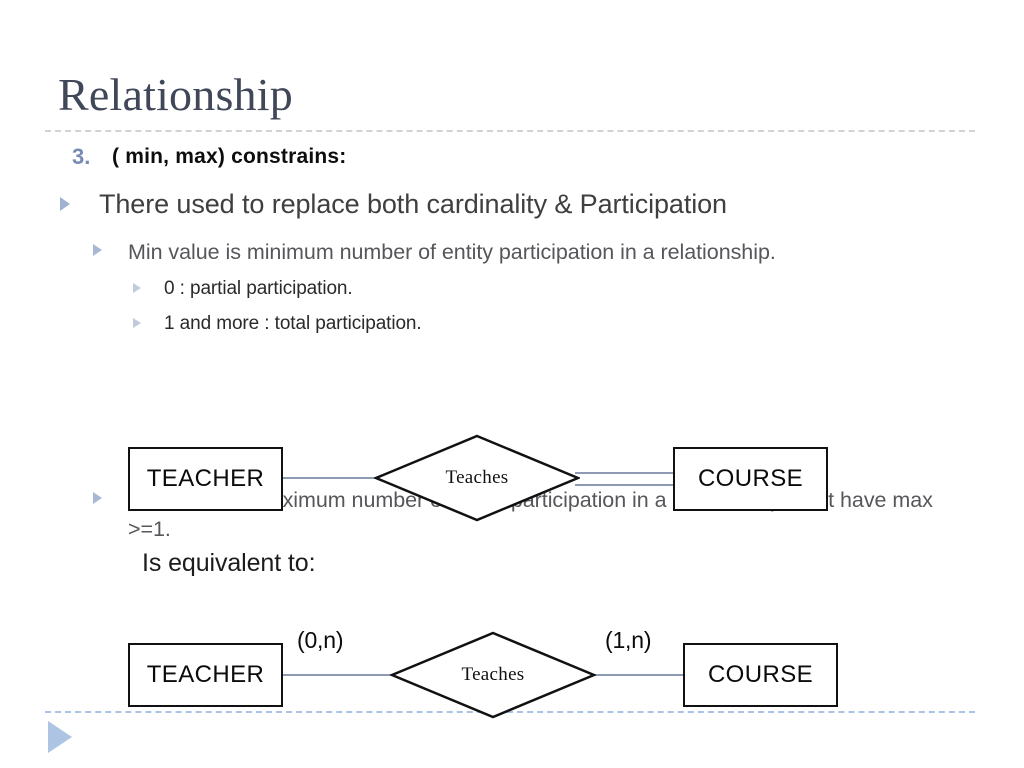 The width and height of the screenshot is (1024, 768). I want to click on er-cardinality-right: (1,n), so click(628, 640).